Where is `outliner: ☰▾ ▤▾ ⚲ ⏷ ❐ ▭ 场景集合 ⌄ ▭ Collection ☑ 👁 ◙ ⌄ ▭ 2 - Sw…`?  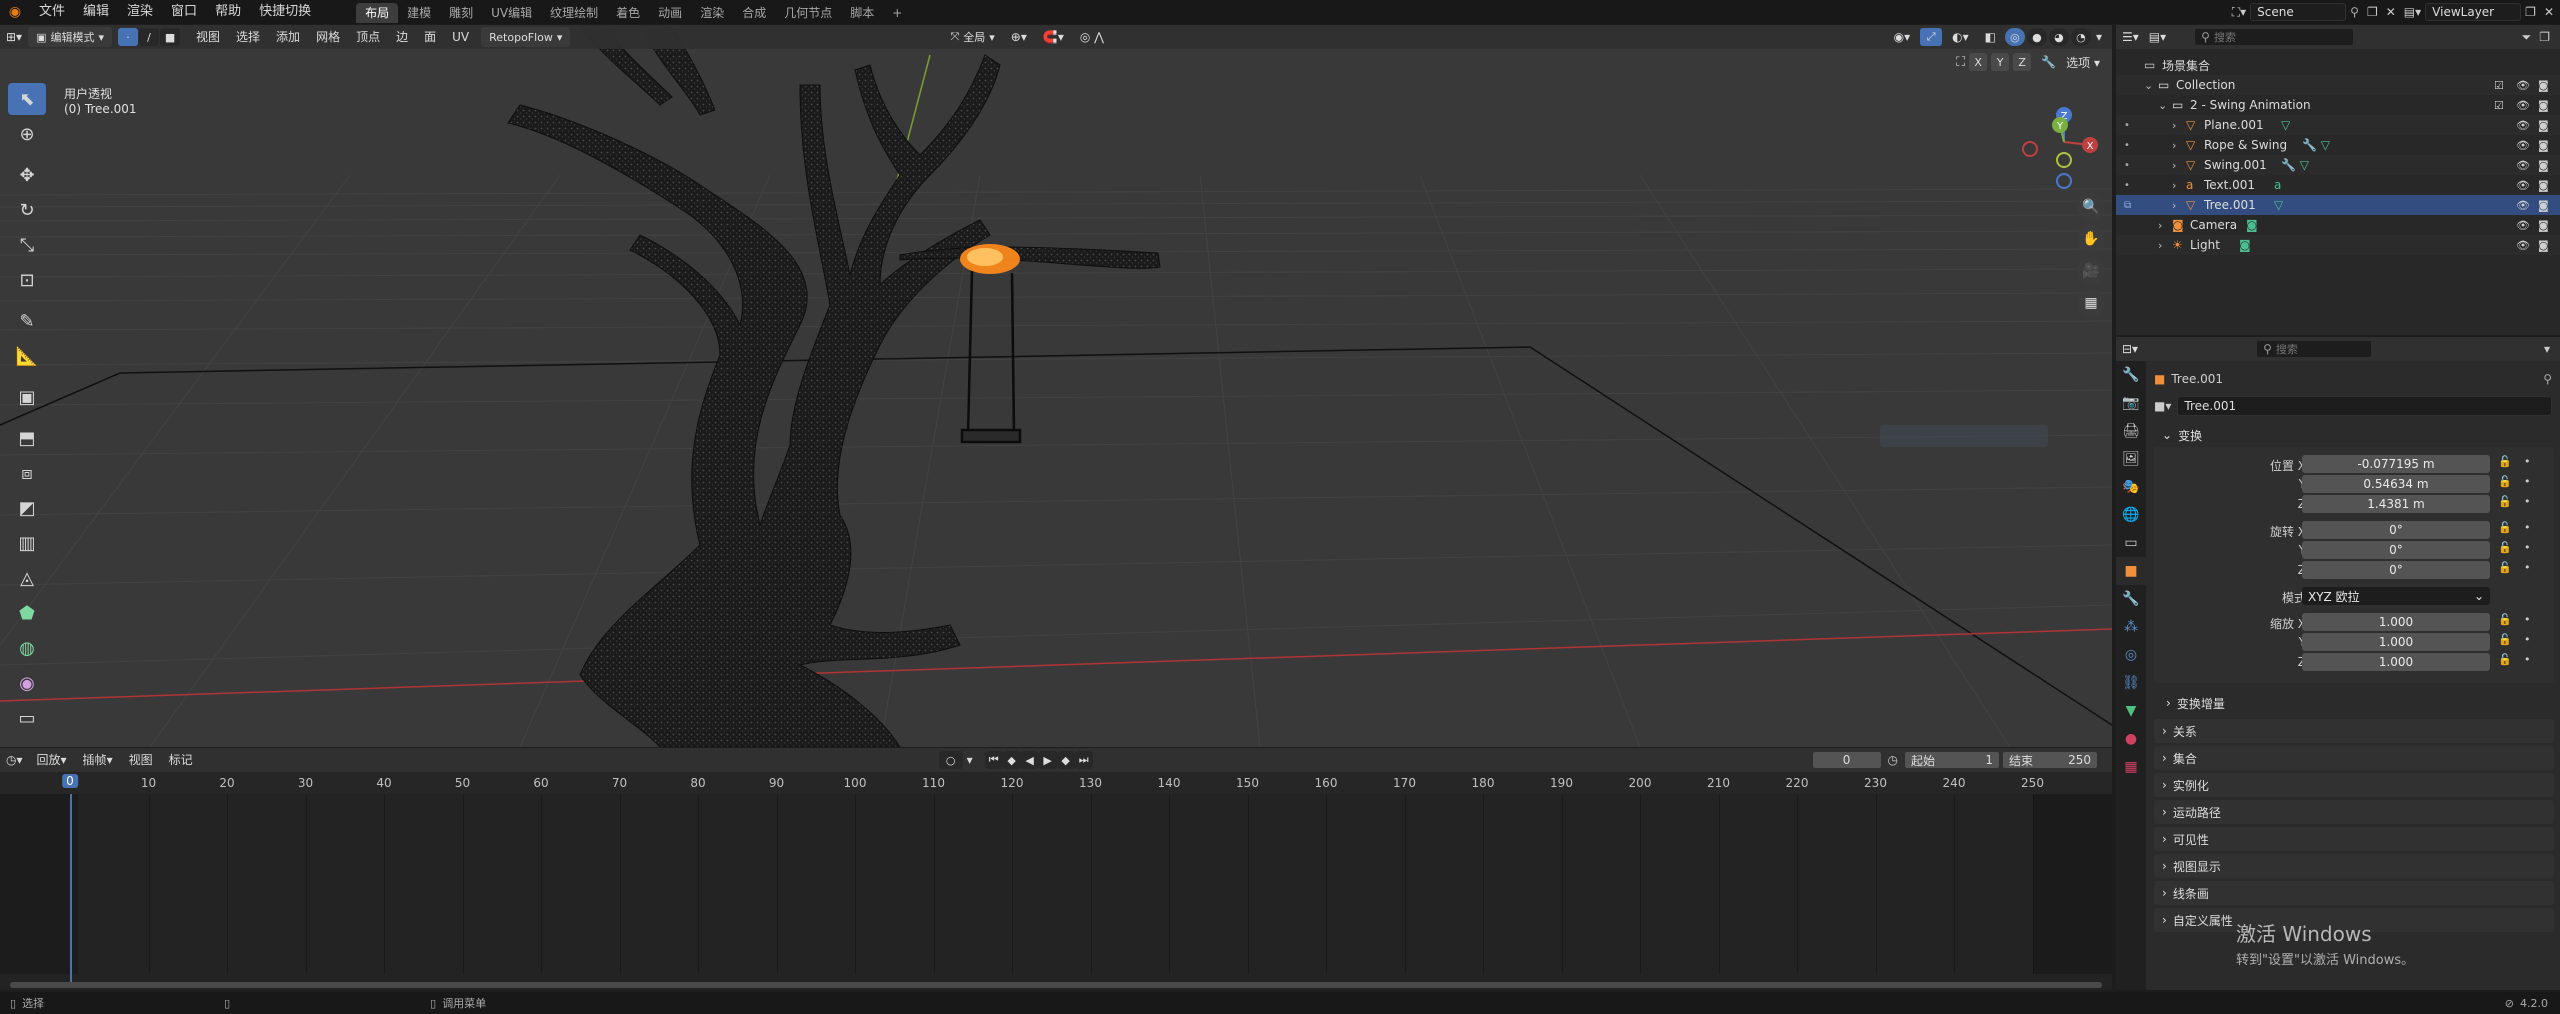
outliner: ☰▾ ▤▾ ⚲ ⏷ ❐ ▭ 场景集合 ⌄ ▭ Collection ☑ 👁 ◙ ⌄ ▭ 2 - Sw… is located at coordinates (2338, 180).